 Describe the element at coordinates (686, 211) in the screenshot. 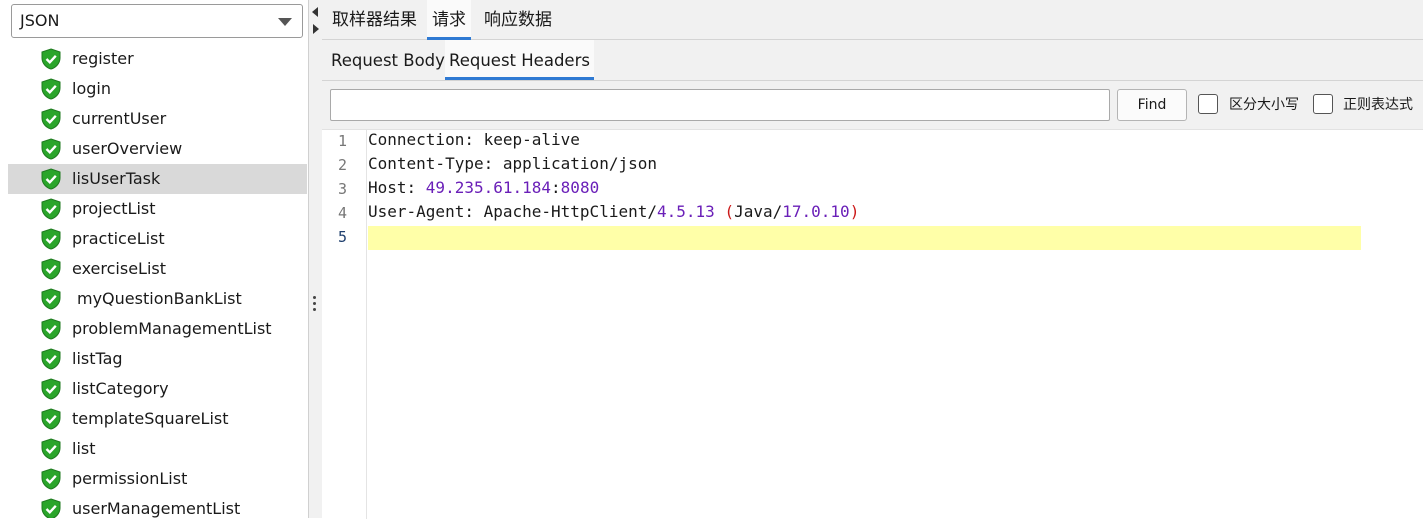

I see `agent-version: 4.5.13` at that location.